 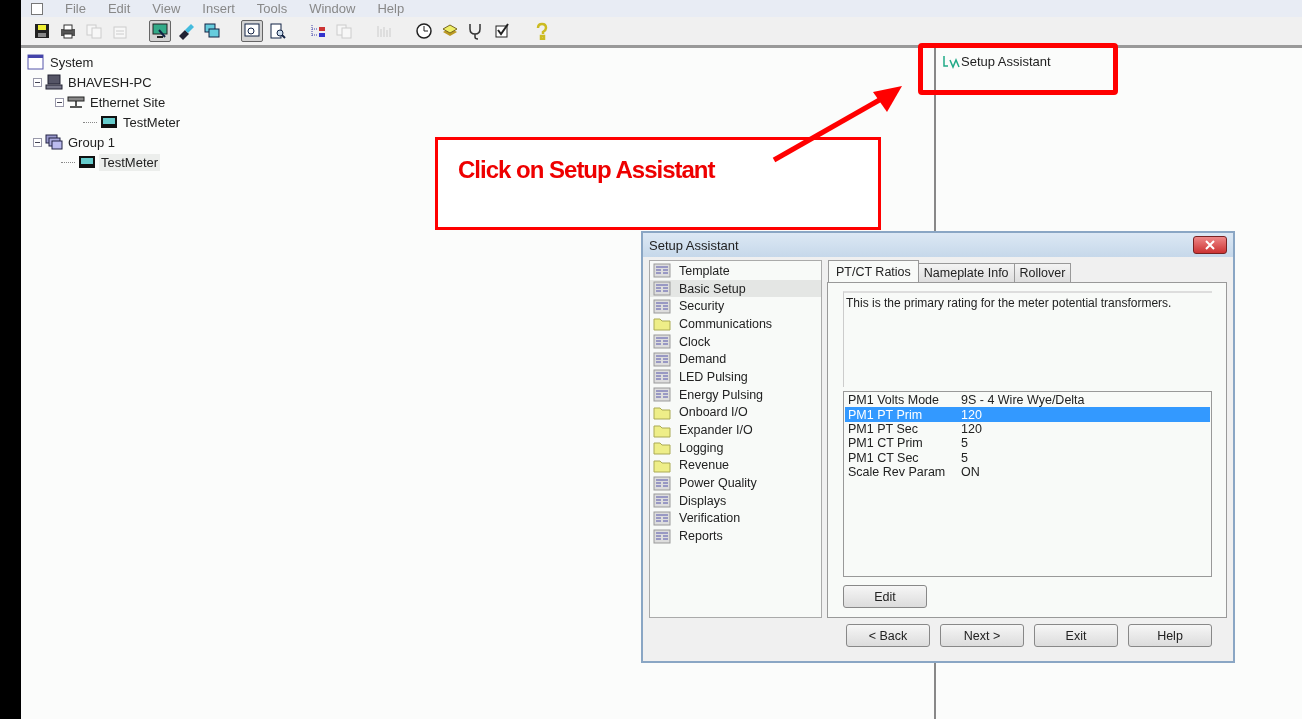 What do you see at coordinates (873, 271) in the screenshot?
I see `tab: PT/CT Ratios` at bounding box center [873, 271].